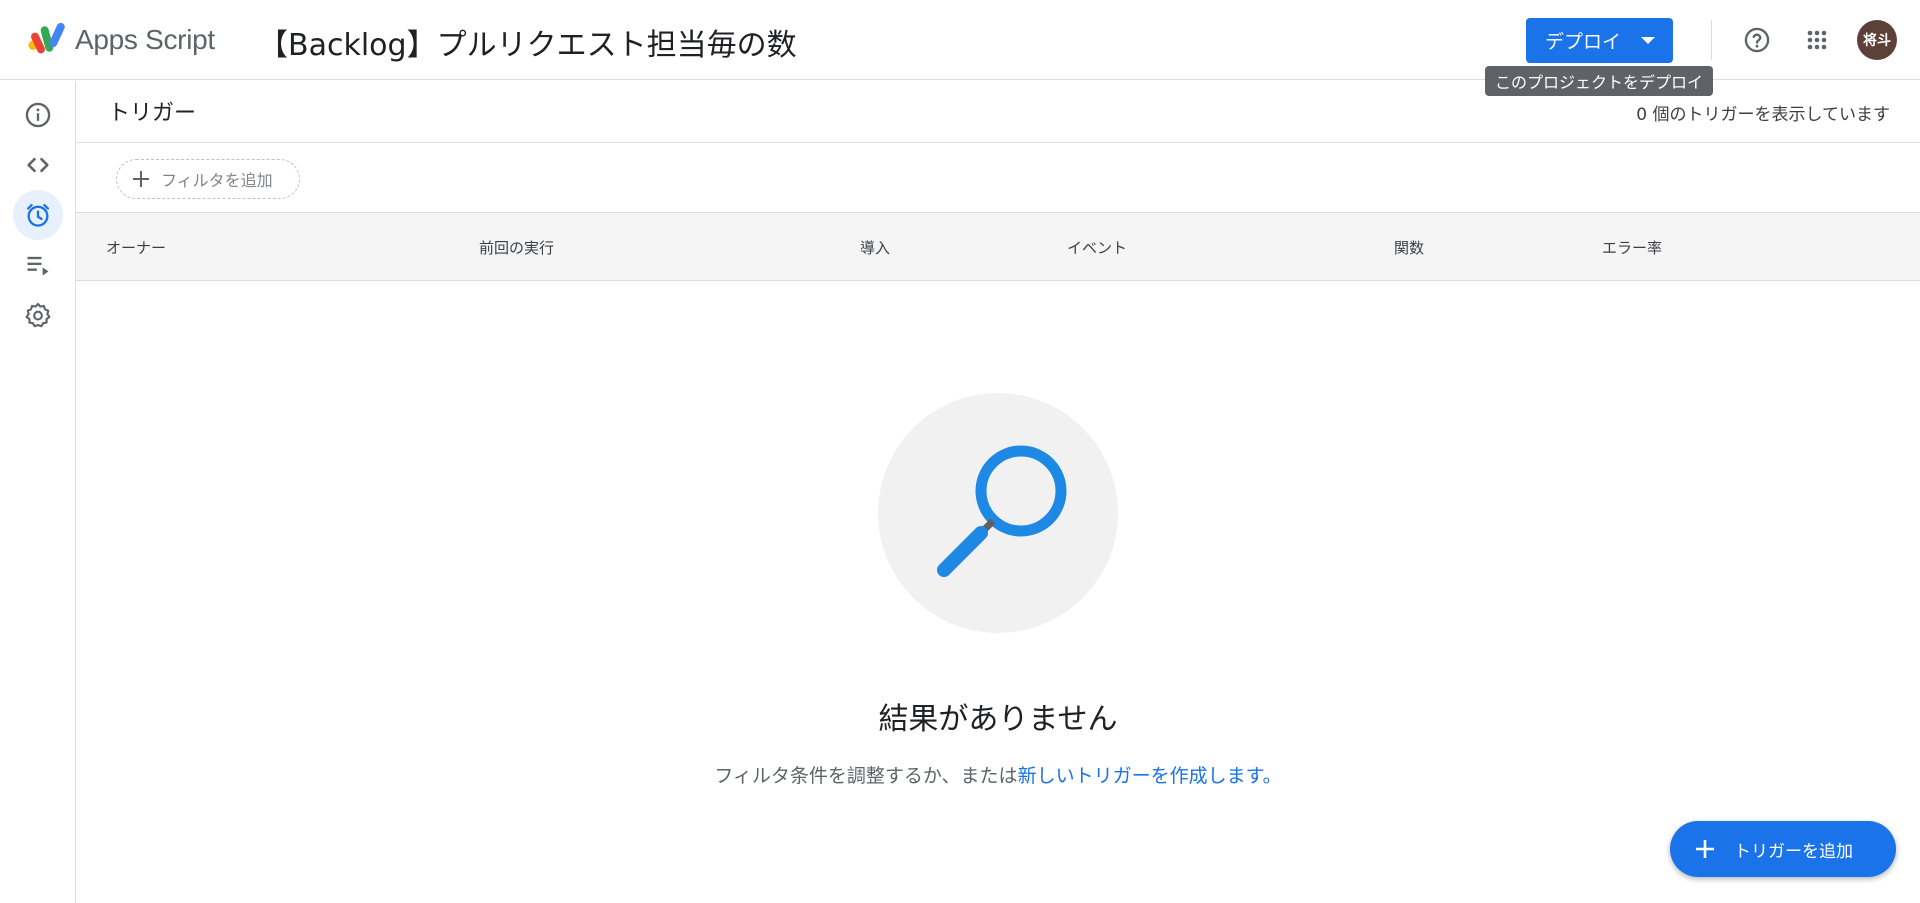 The width and height of the screenshot is (1920, 903). I want to click on deploy-button-label: デプロイ, so click(1583, 42).